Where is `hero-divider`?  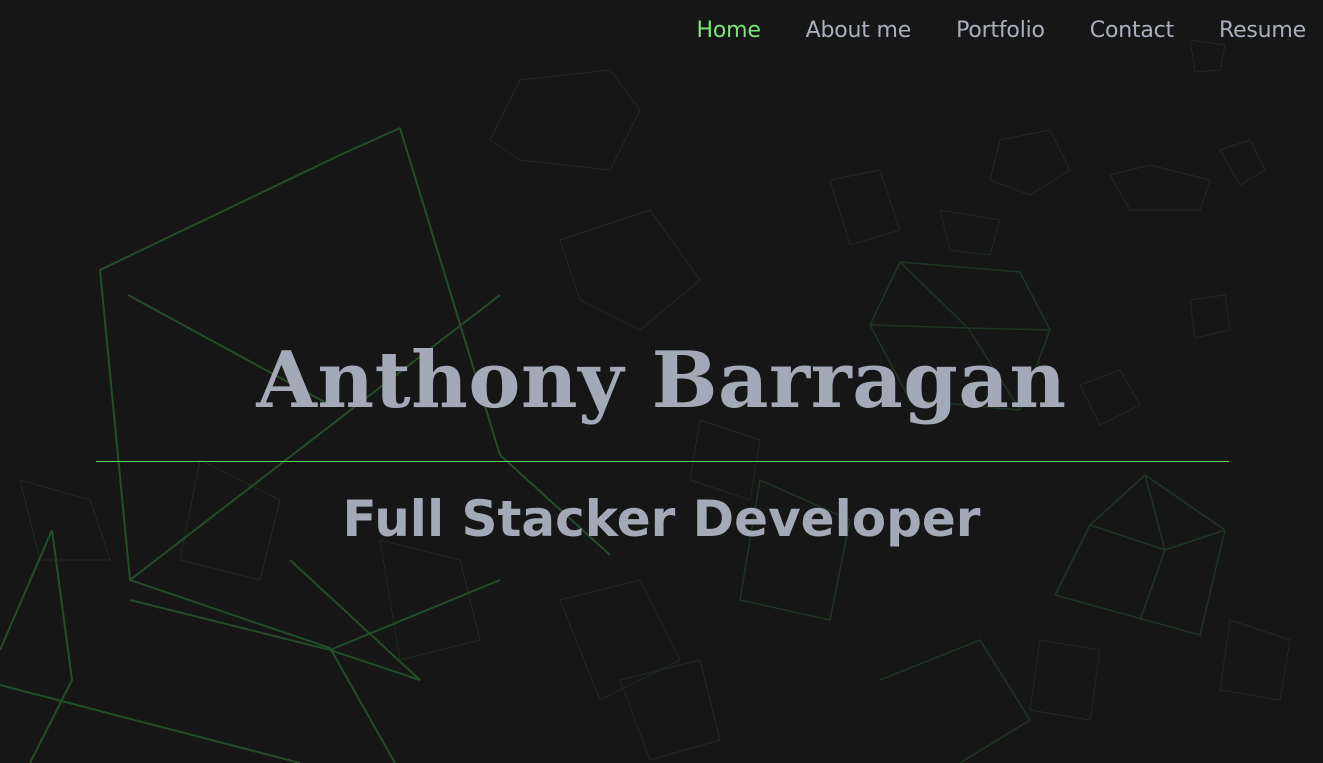 hero-divider is located at coordinates (662, 461).